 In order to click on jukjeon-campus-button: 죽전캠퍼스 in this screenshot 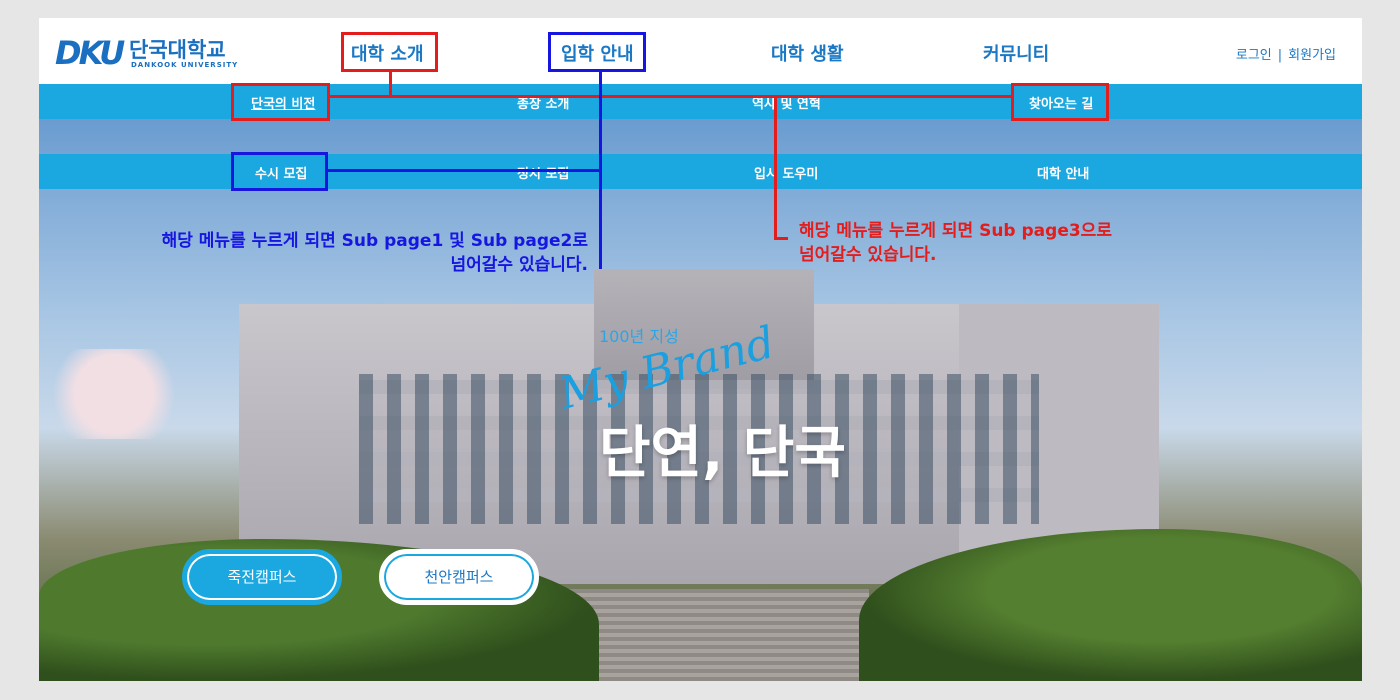, I will do `click(262, 577)`.